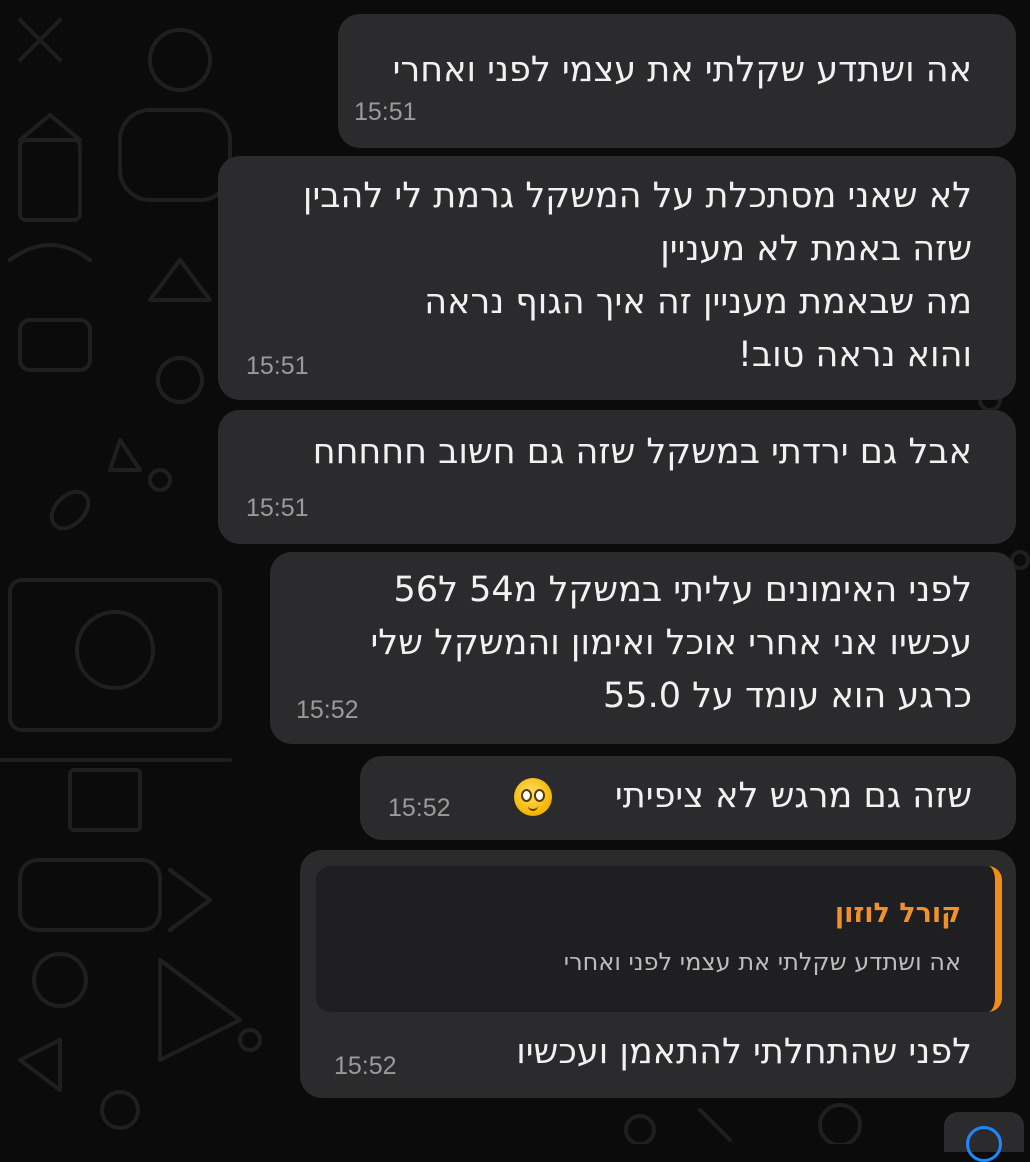  I want to click on message-bubble: אה ושתדע שקלתי את עצמי לפני ואחרי 15:51, so click(677, 81).